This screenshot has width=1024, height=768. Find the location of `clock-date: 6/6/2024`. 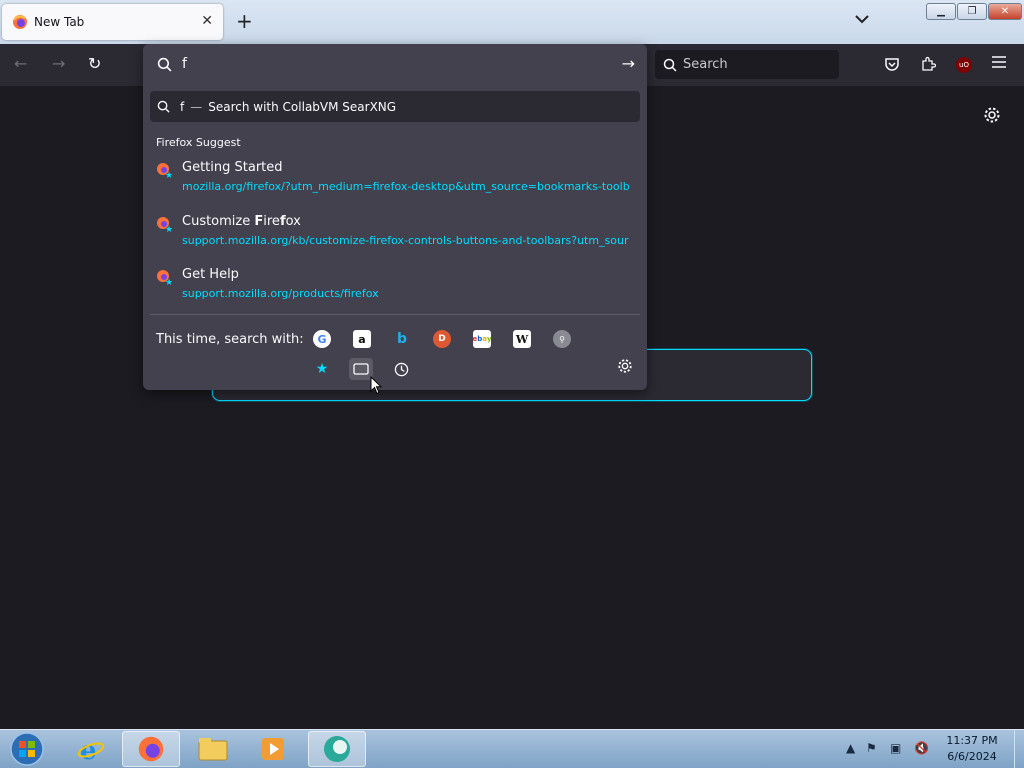

clock-date: 6/6/2024 is located at coordinates (972, 756).